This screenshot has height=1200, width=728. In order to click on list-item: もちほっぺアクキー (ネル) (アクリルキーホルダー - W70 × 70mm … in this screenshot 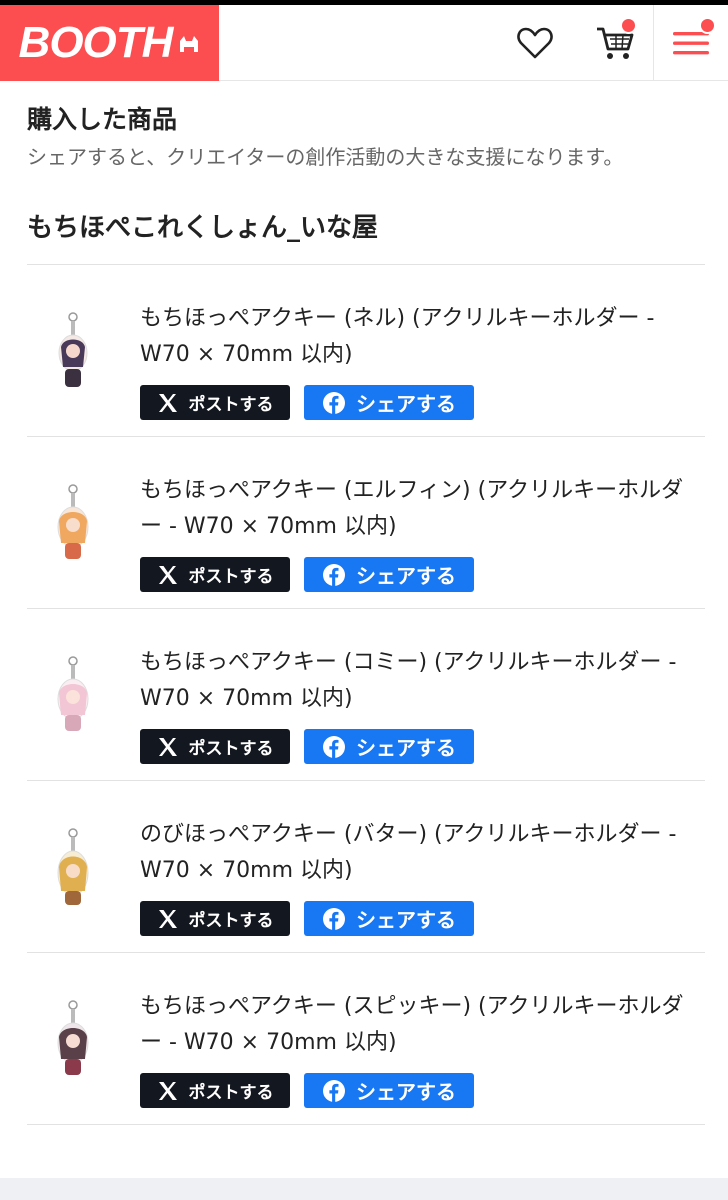, I will do `click(366, 351)`.